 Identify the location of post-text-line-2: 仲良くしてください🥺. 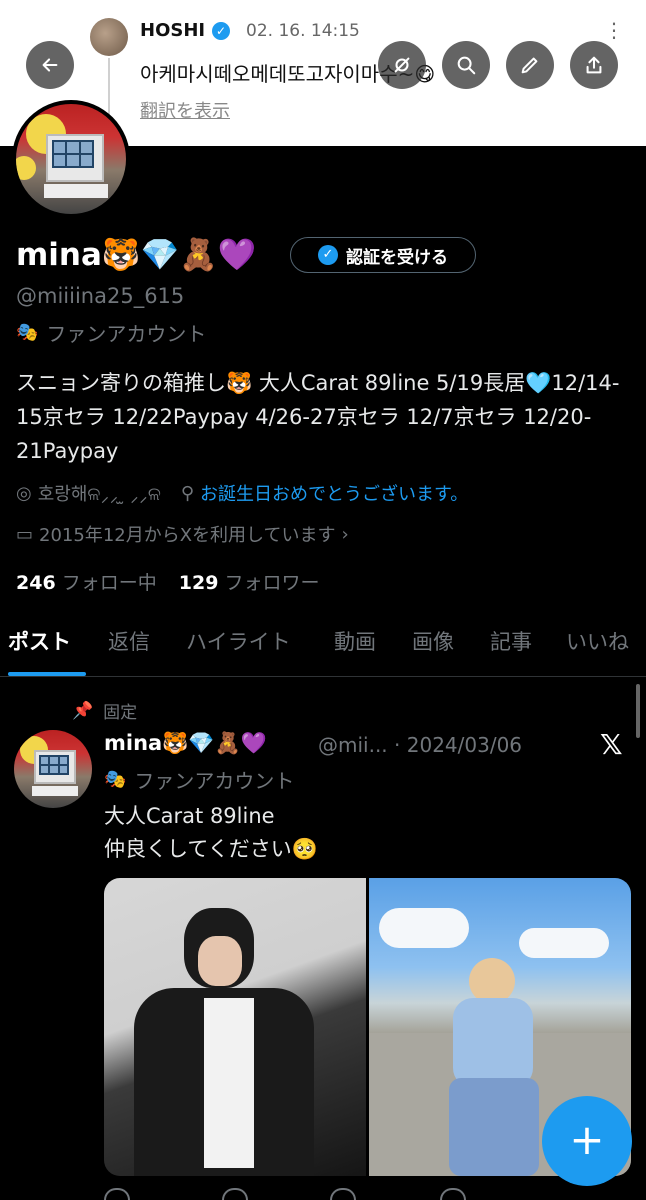
(211, 849).